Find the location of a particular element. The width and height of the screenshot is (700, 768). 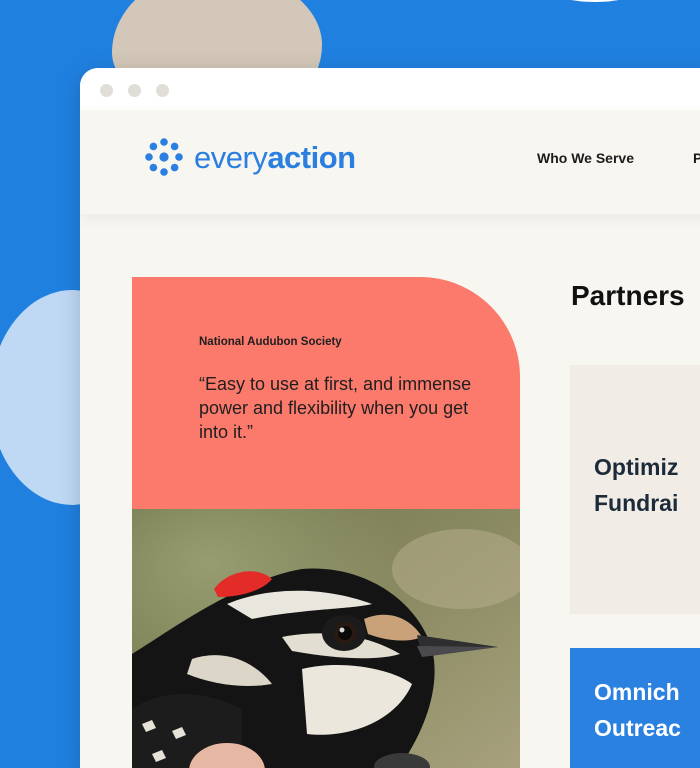

feature-panel-outreach: Omnich Outreac is located at coordinates (635, 708).